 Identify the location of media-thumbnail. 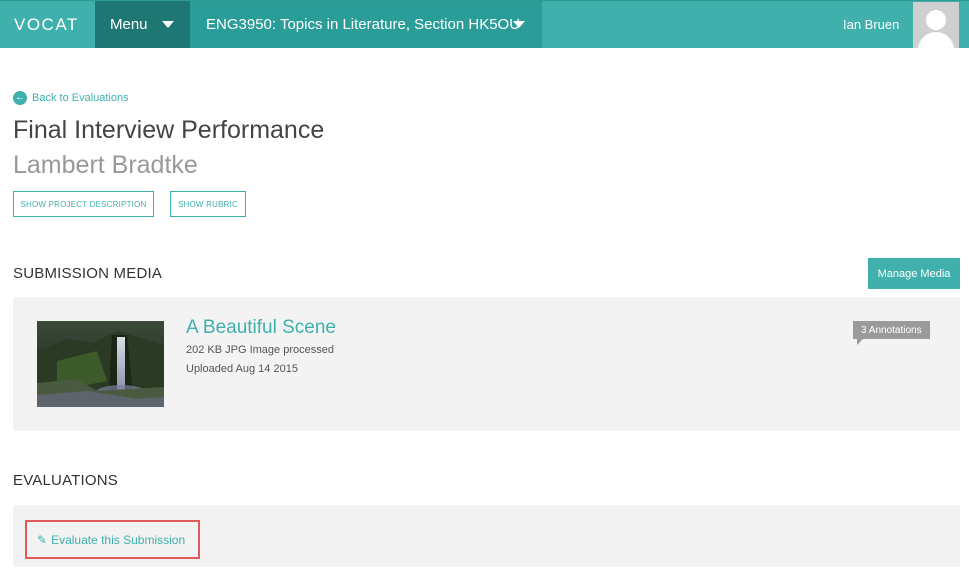
(100, 364).